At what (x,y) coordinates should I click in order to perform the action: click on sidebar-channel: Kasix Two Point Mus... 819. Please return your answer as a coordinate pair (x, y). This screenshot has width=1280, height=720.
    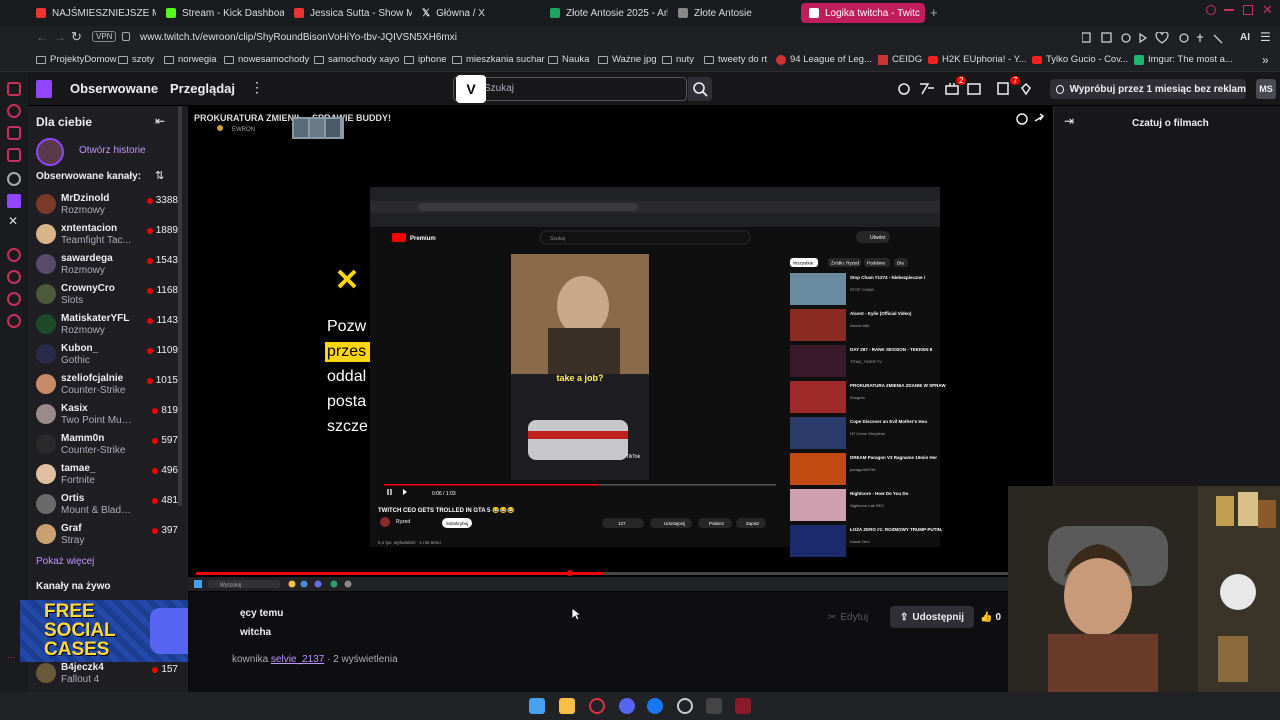
    Looking at the image, I should click on (103, 415).